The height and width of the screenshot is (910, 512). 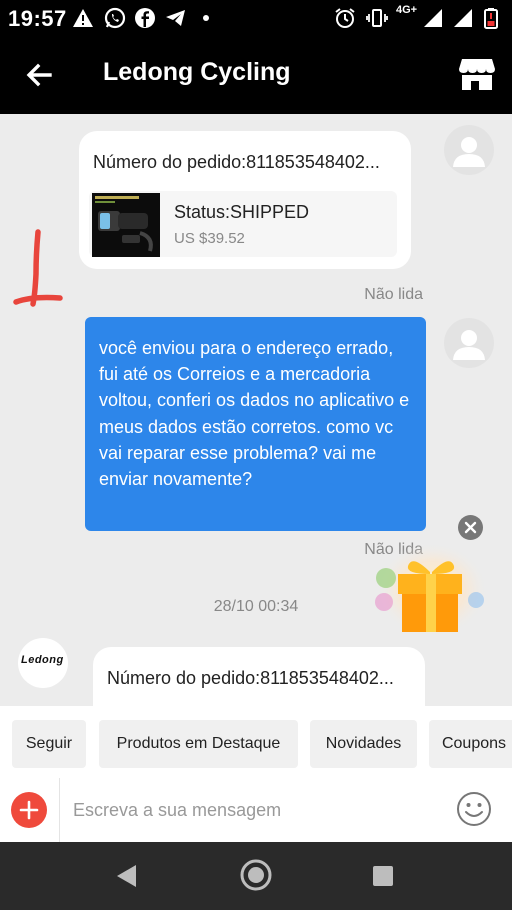 What do you see at coordinates (145, 18) in the screenshot?
I see `facebook-icon` at bounding box center [145, 18].